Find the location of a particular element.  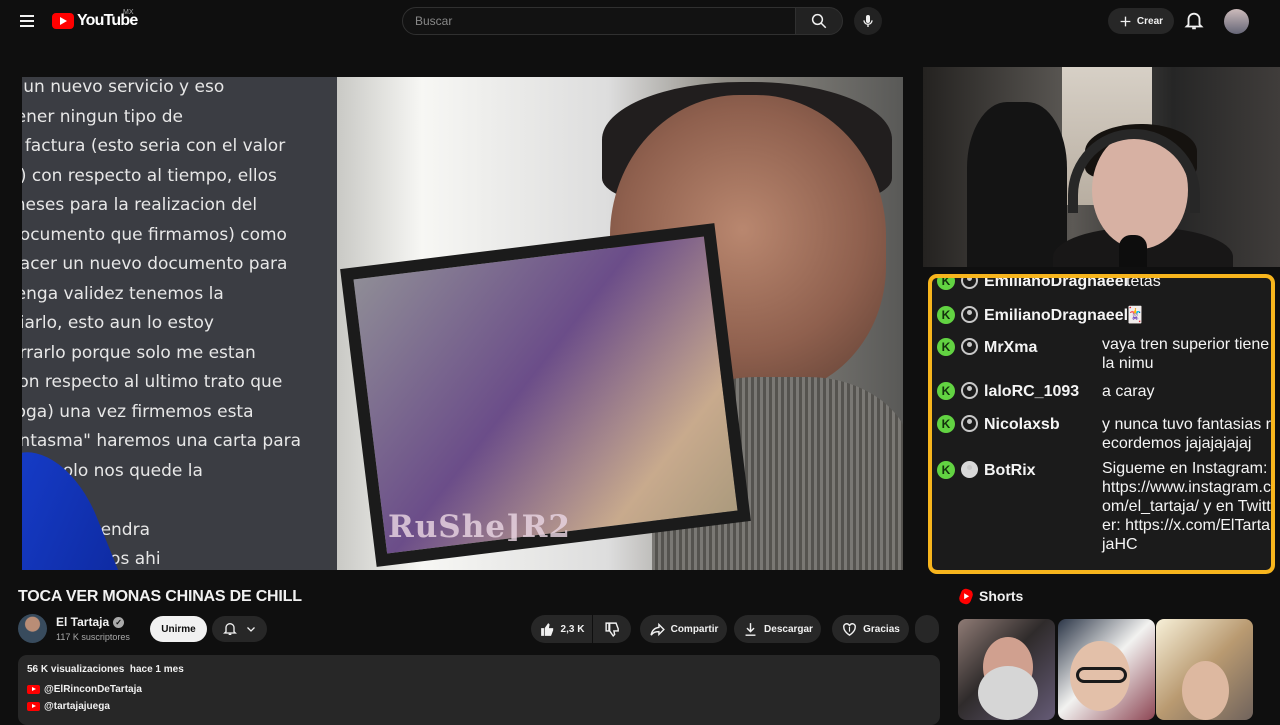

channel-link-label: @ElRinconDeTartaja is located at coordinates (93, 689).